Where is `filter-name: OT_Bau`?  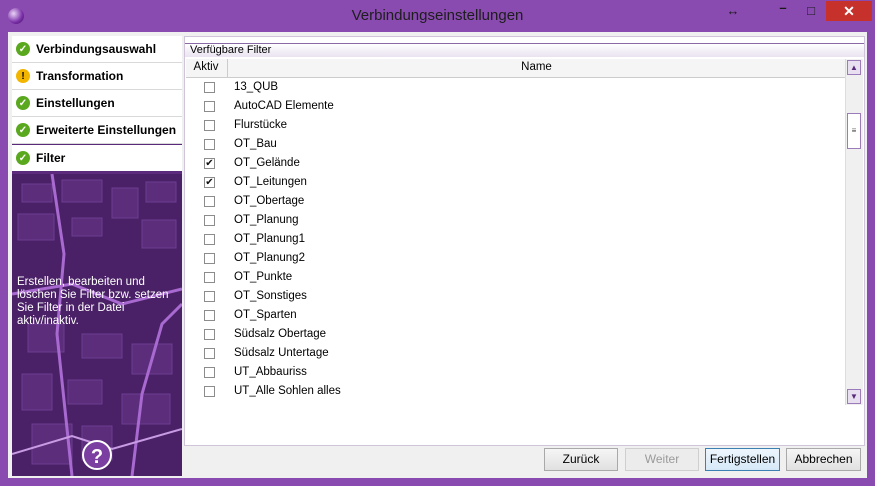
filter-name: OT_Bau is located at coordinates (255, 144).